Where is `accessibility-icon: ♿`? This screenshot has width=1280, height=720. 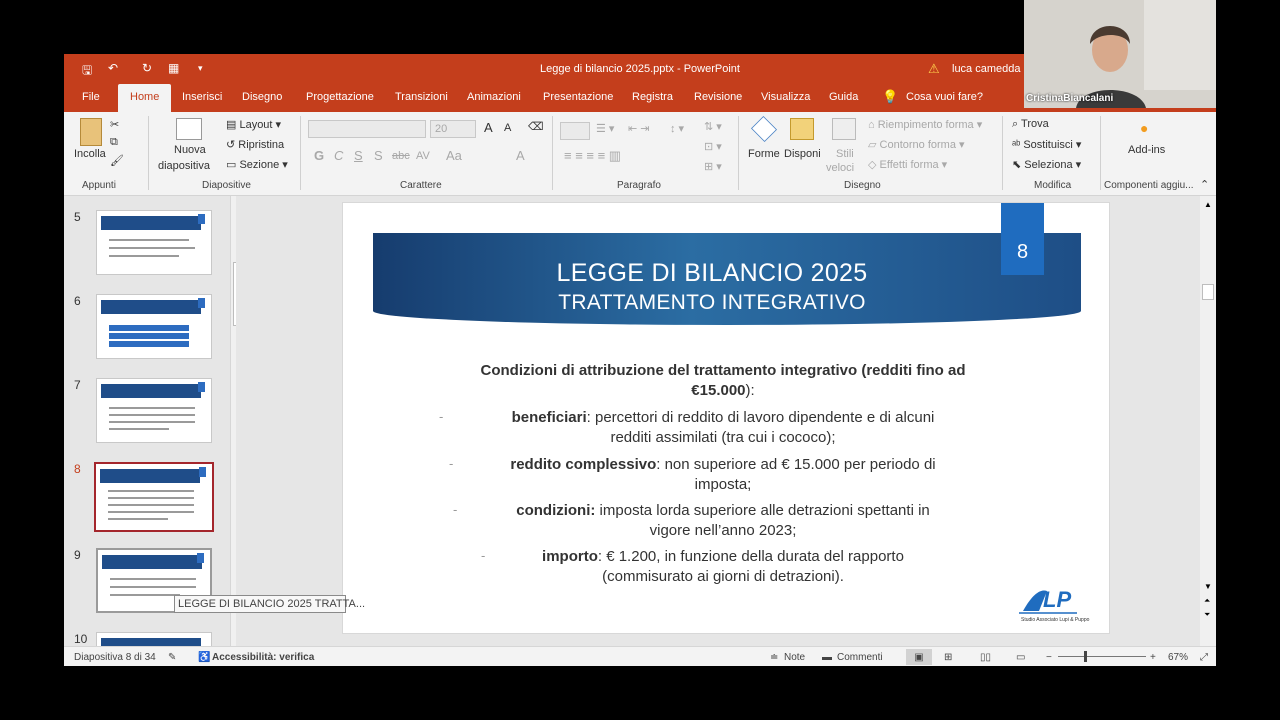
accessibility-icon: ♿ is located at coordinates (204, 657).